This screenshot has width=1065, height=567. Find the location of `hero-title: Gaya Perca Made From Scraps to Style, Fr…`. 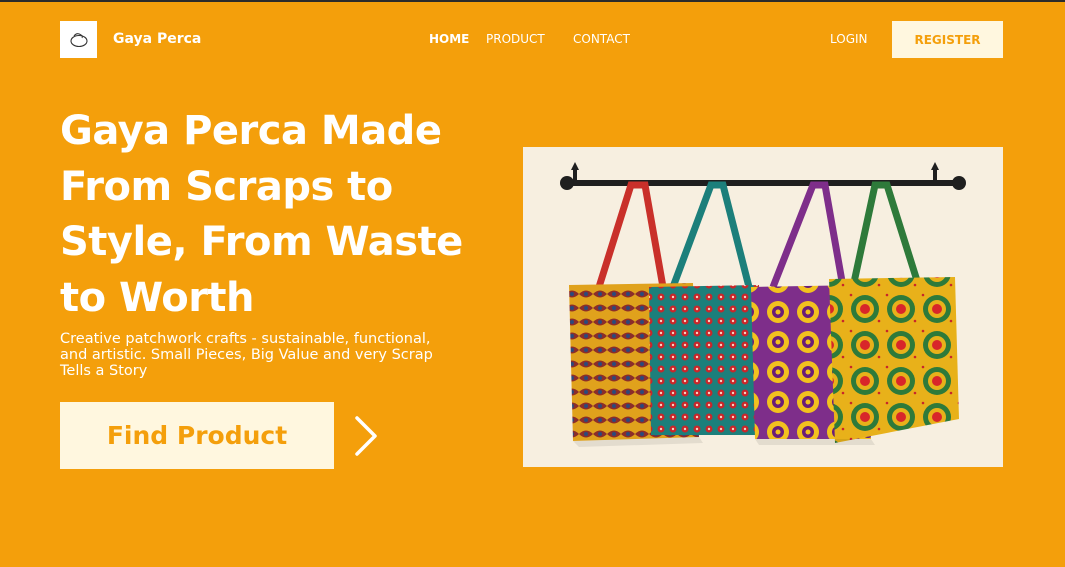

hero-title: Gaya Perca Made From Scraps to Style, Fr… is located at coordinates (261, 214).